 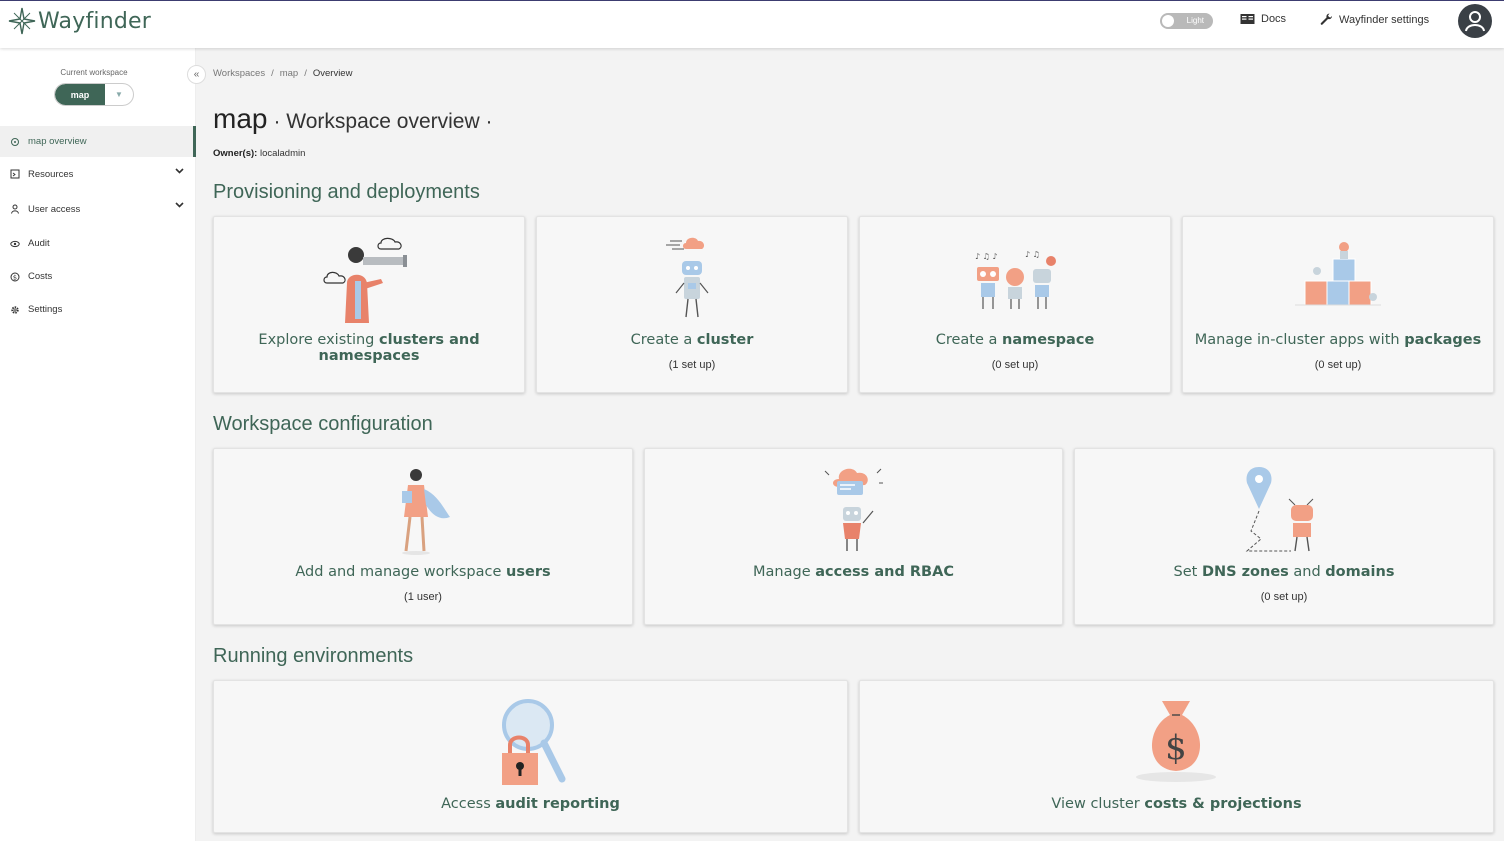 What do you see at coordinates (1326, 19) in the screenshot?
I see `wrench-icon` at bounding box center [1326, 19].